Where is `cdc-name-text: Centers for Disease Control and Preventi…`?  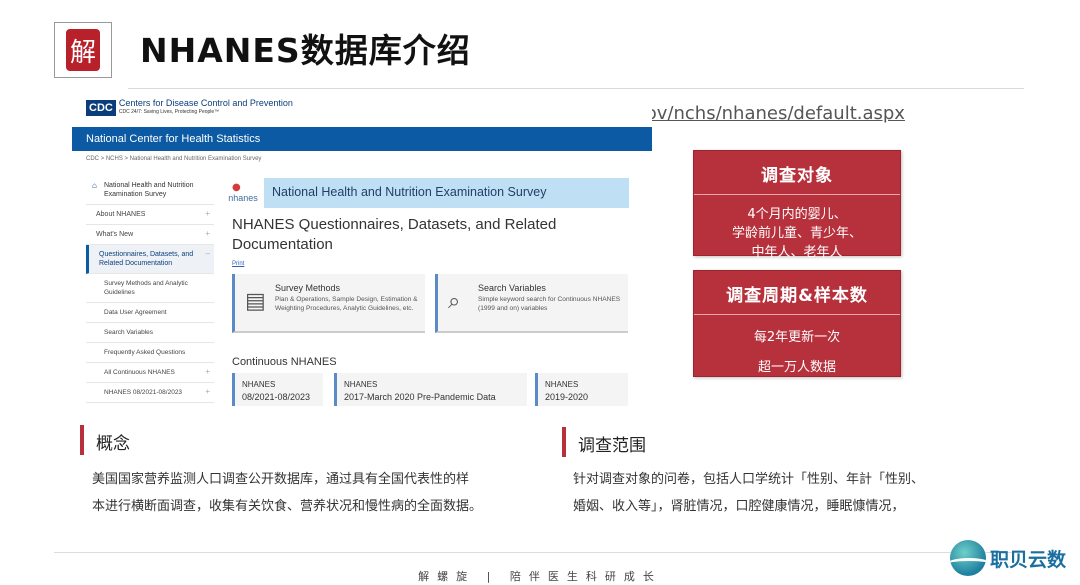 cdc-name-text: Centers for Disease Control and Preventi… is located at coordinates (205, 103).